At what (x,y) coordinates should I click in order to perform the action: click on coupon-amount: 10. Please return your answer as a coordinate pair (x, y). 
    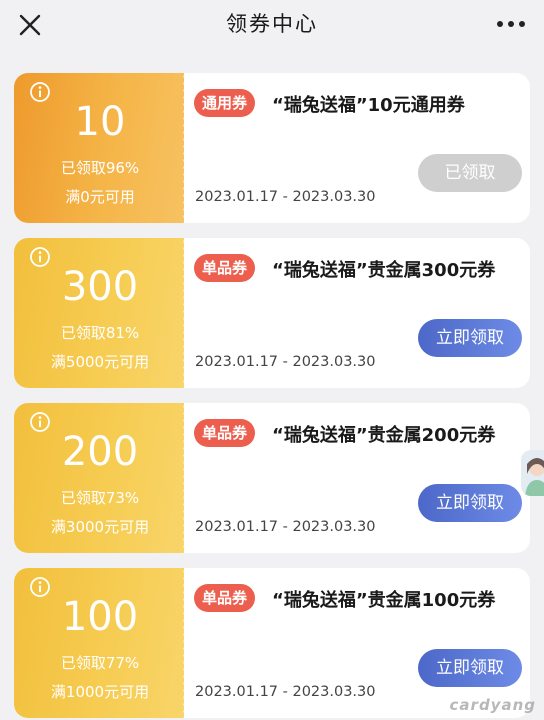
    Looking at the image, I should click on (100, 122).